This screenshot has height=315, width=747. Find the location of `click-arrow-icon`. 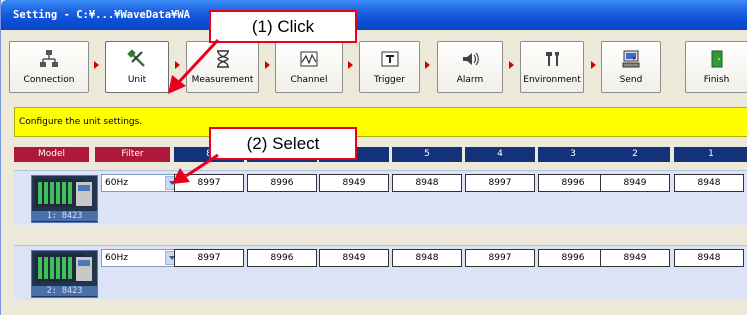

click-arrow-icon is located at coordinates (194, 66).